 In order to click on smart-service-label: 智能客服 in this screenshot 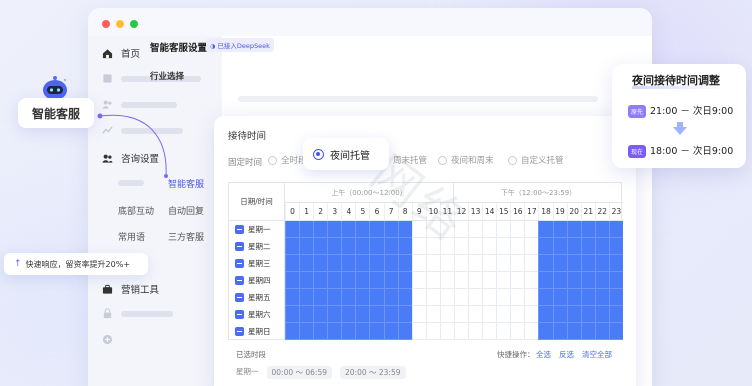, I will do `click(55, 113)`.